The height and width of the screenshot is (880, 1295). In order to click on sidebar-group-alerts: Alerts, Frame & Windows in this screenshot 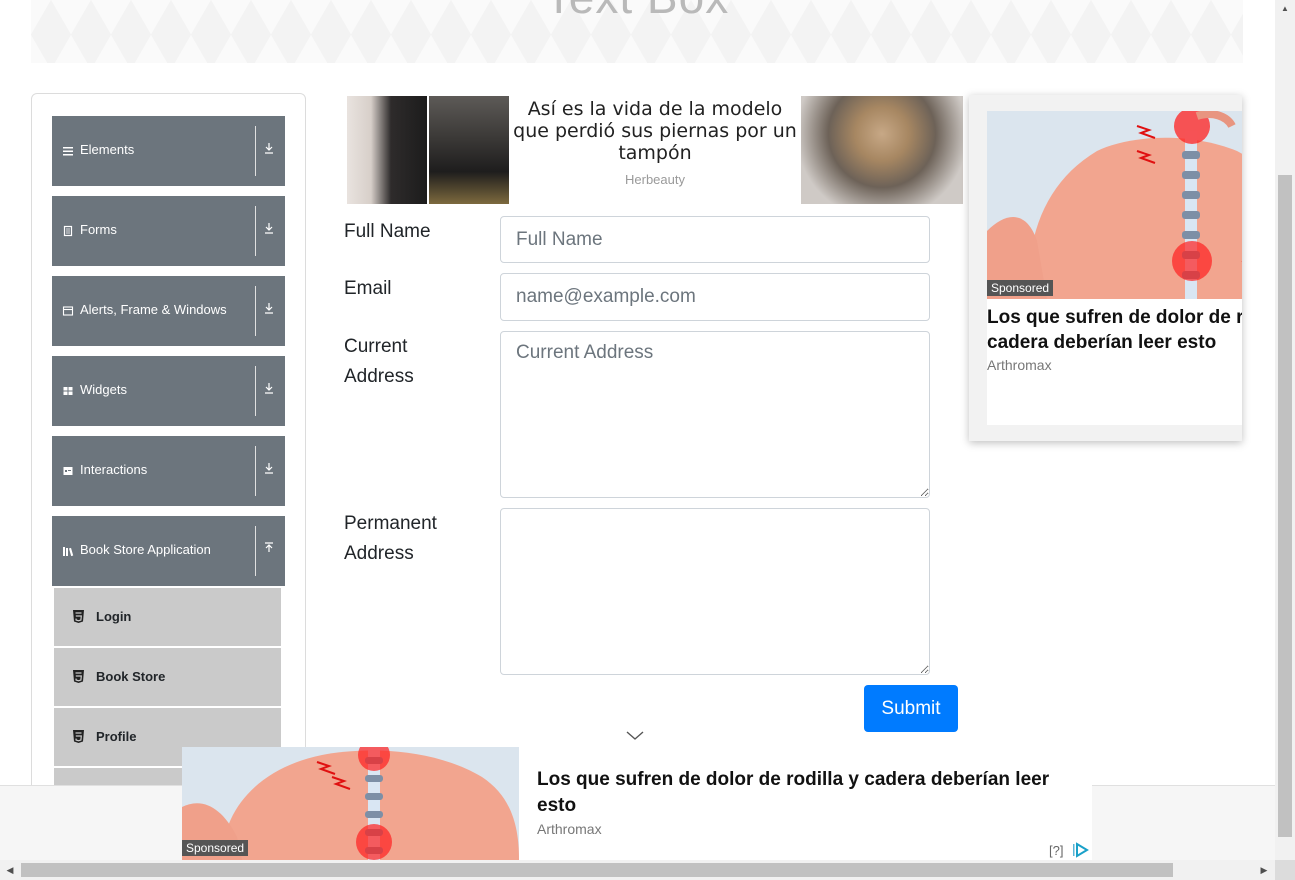, I will do `click(168, 311)`.